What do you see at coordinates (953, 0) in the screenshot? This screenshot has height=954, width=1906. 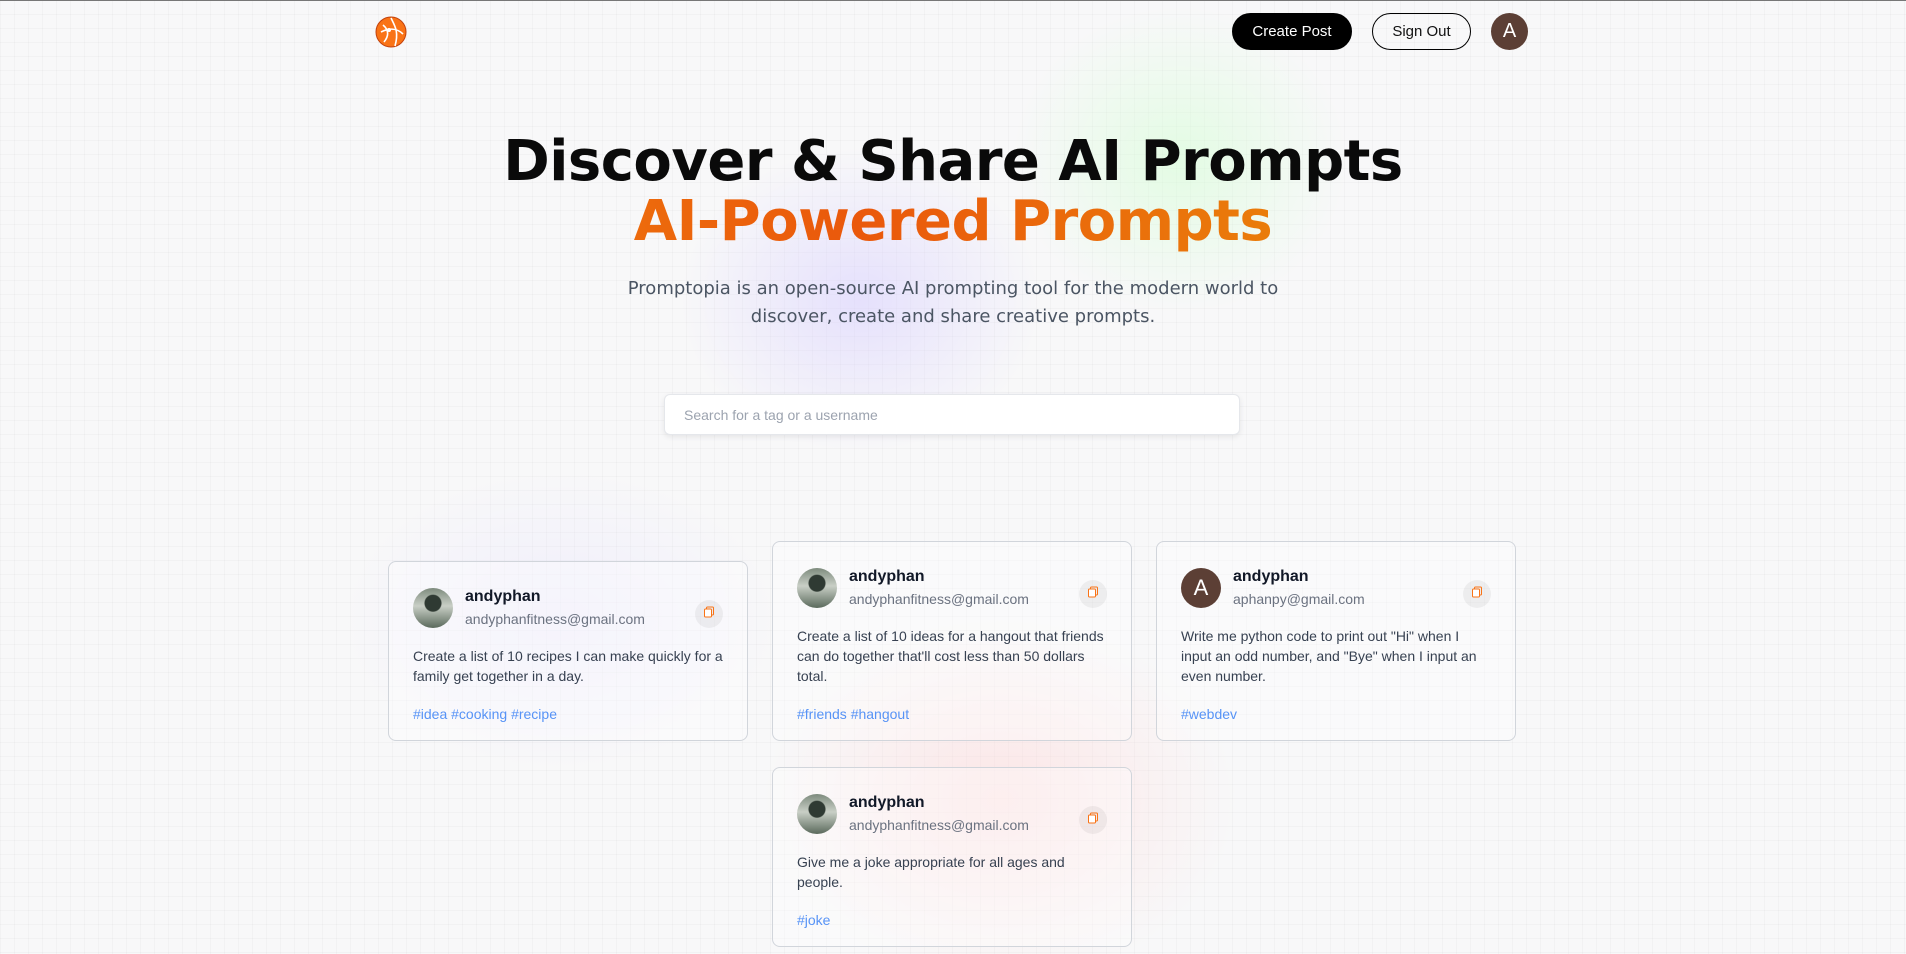 I see `window-top-border` at bounding box center [953, 0].